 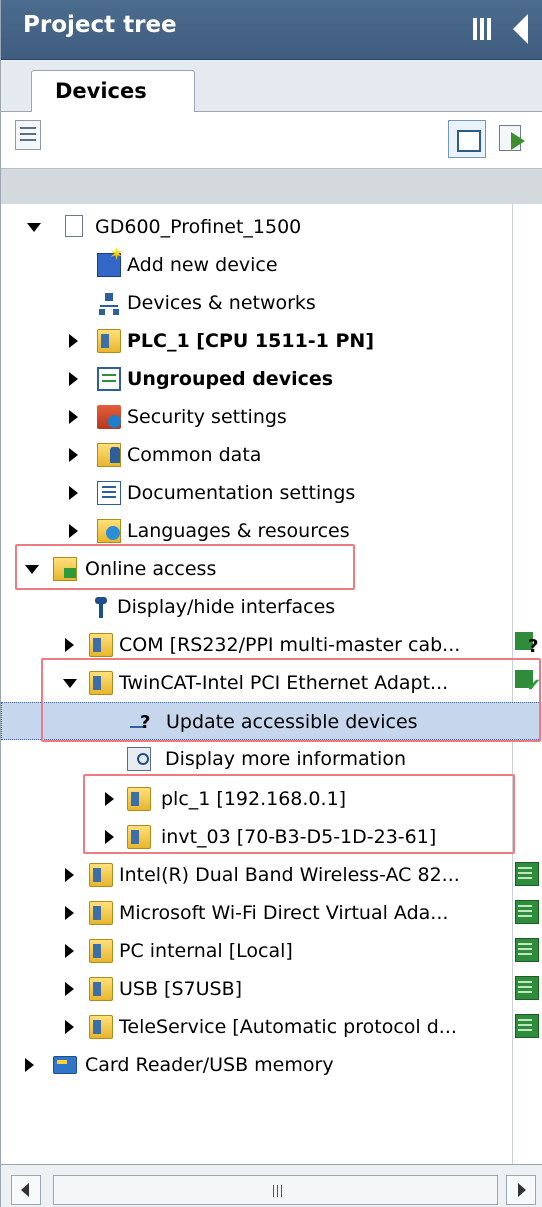 I want to click on details-view-icon, so click(x=467, y=139).